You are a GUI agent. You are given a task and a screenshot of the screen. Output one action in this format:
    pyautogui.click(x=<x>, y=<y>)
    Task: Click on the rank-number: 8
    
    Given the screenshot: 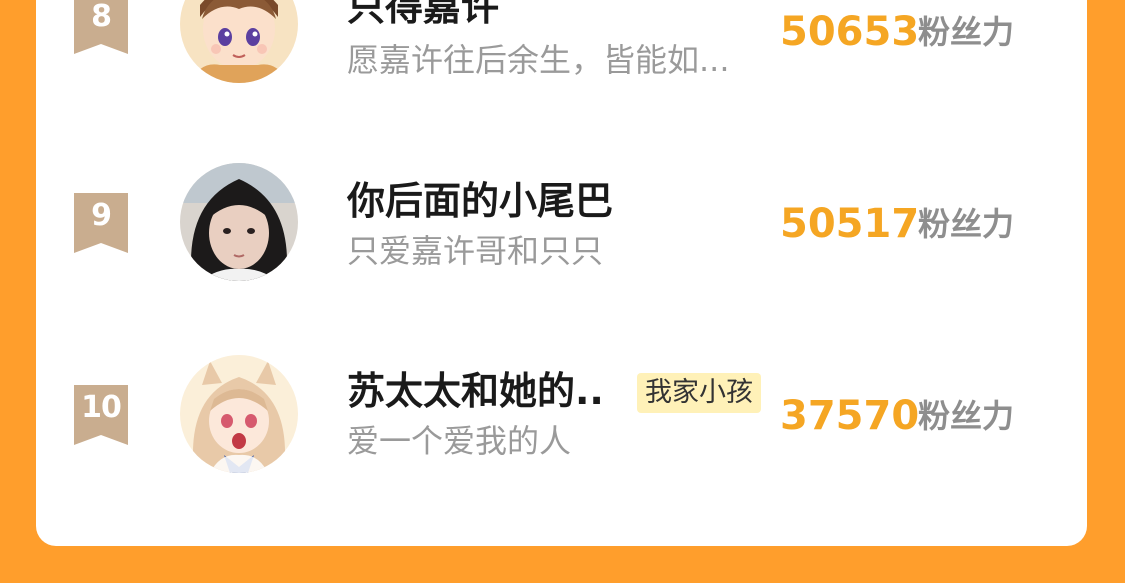 What is the action you would take?
    pyautogui.click(x=101, y=17)
    